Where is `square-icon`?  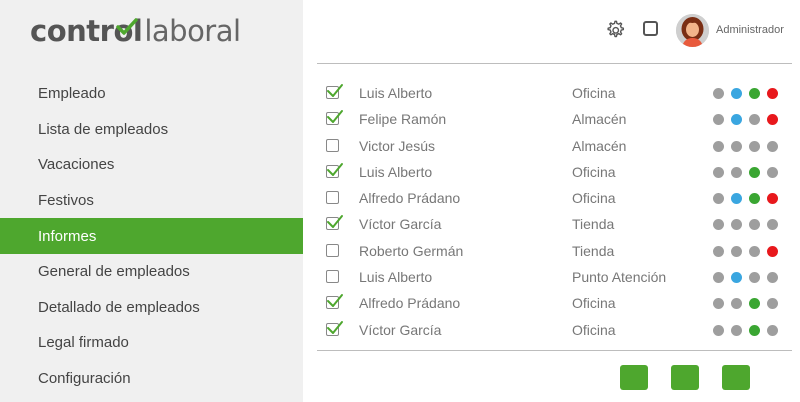
square-icon is located at coordinates (650, 28).